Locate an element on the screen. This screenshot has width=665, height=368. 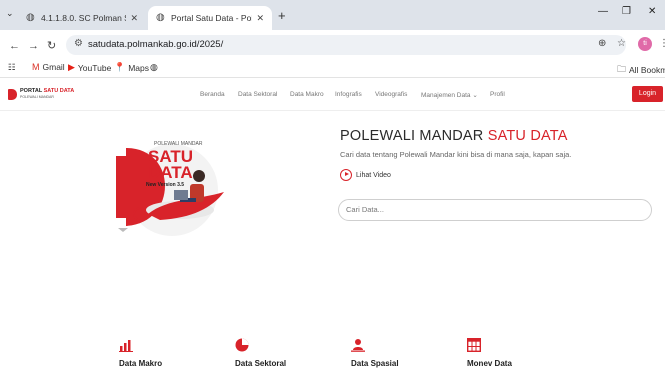
all-bookmarks: 🗀All Bookmarks is located at coordinates (641, 70).